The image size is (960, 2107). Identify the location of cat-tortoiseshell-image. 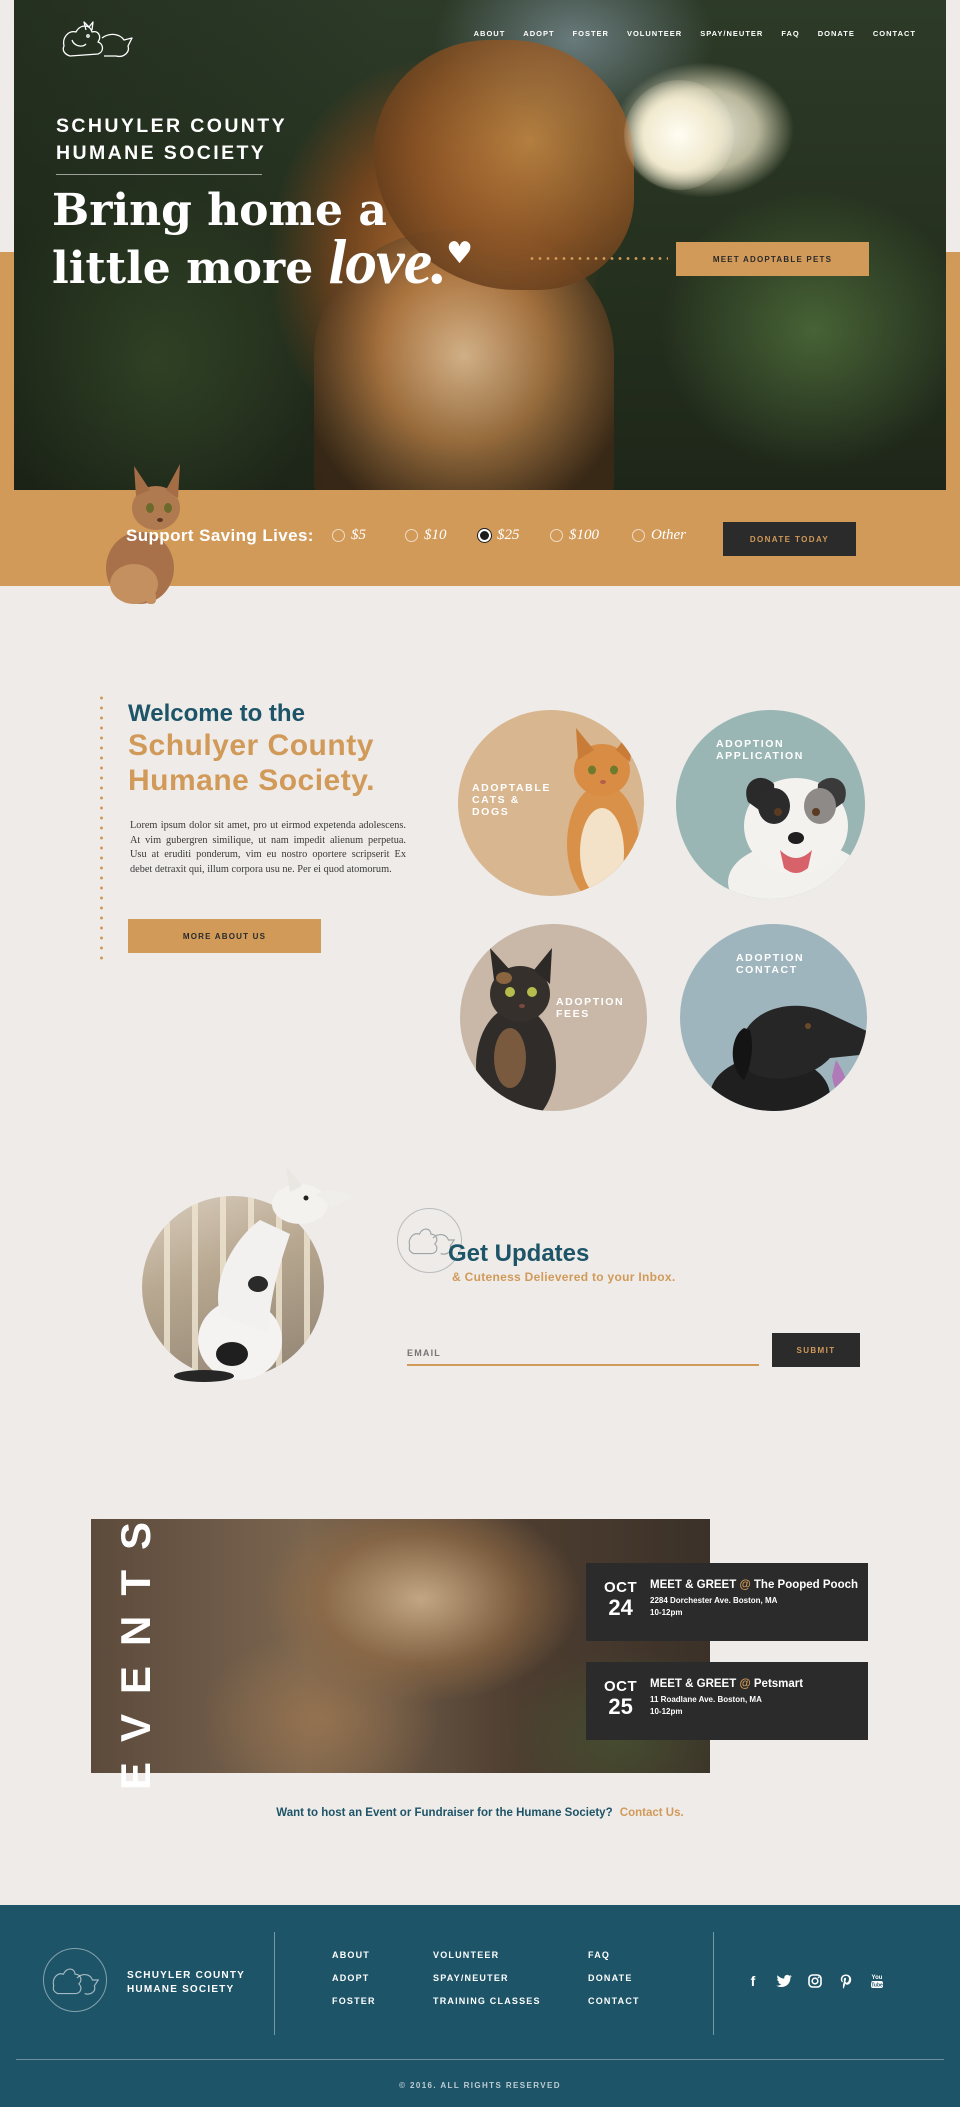
(516, 1029).